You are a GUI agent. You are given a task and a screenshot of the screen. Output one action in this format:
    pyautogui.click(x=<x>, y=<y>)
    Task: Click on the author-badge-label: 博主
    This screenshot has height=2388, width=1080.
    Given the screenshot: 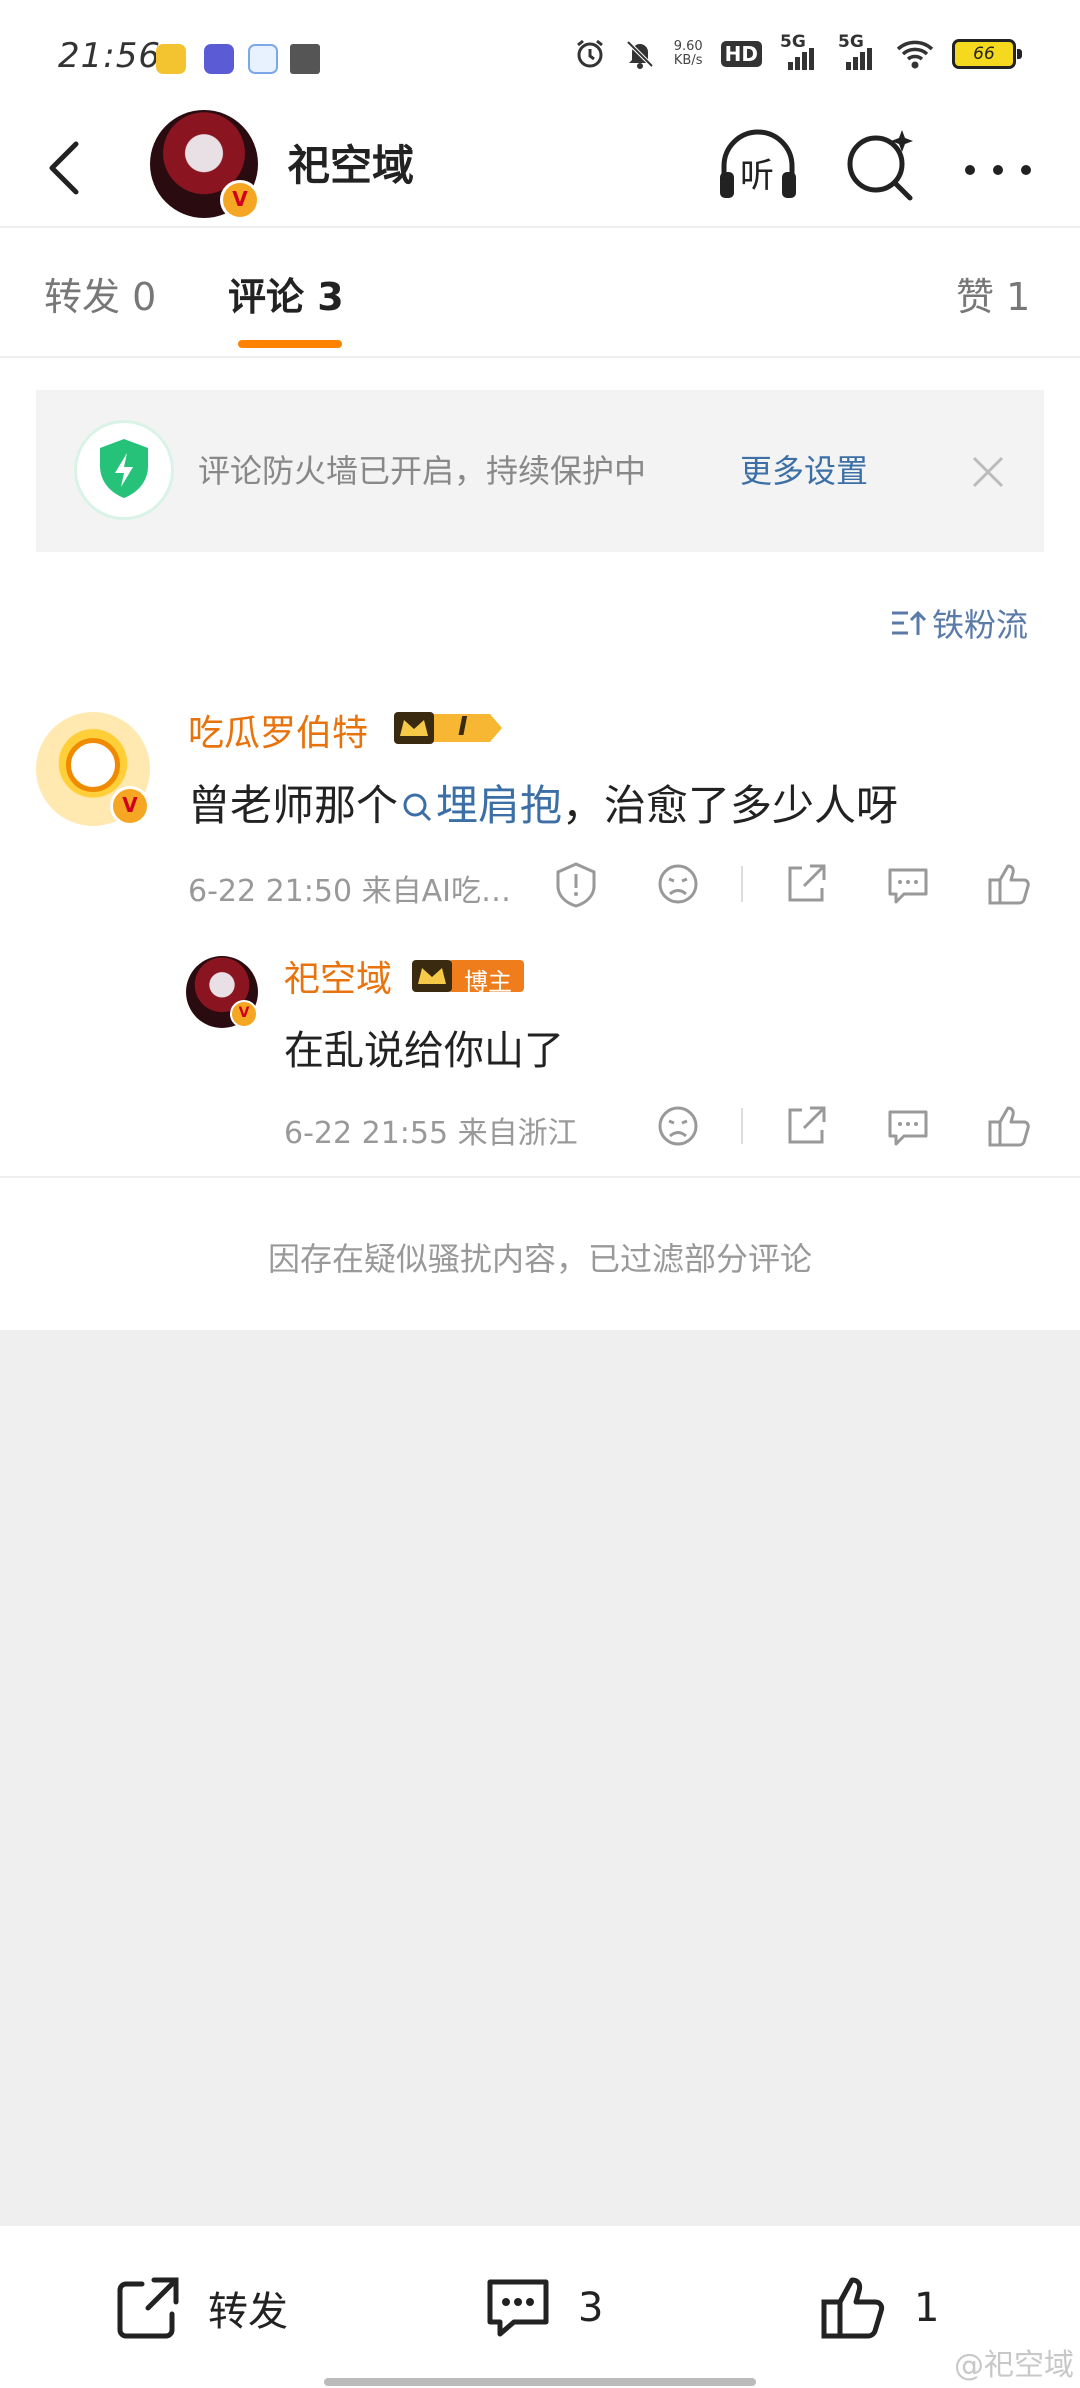 What is the action you would take?
    pyautogui.click(x=488, y=982)
    